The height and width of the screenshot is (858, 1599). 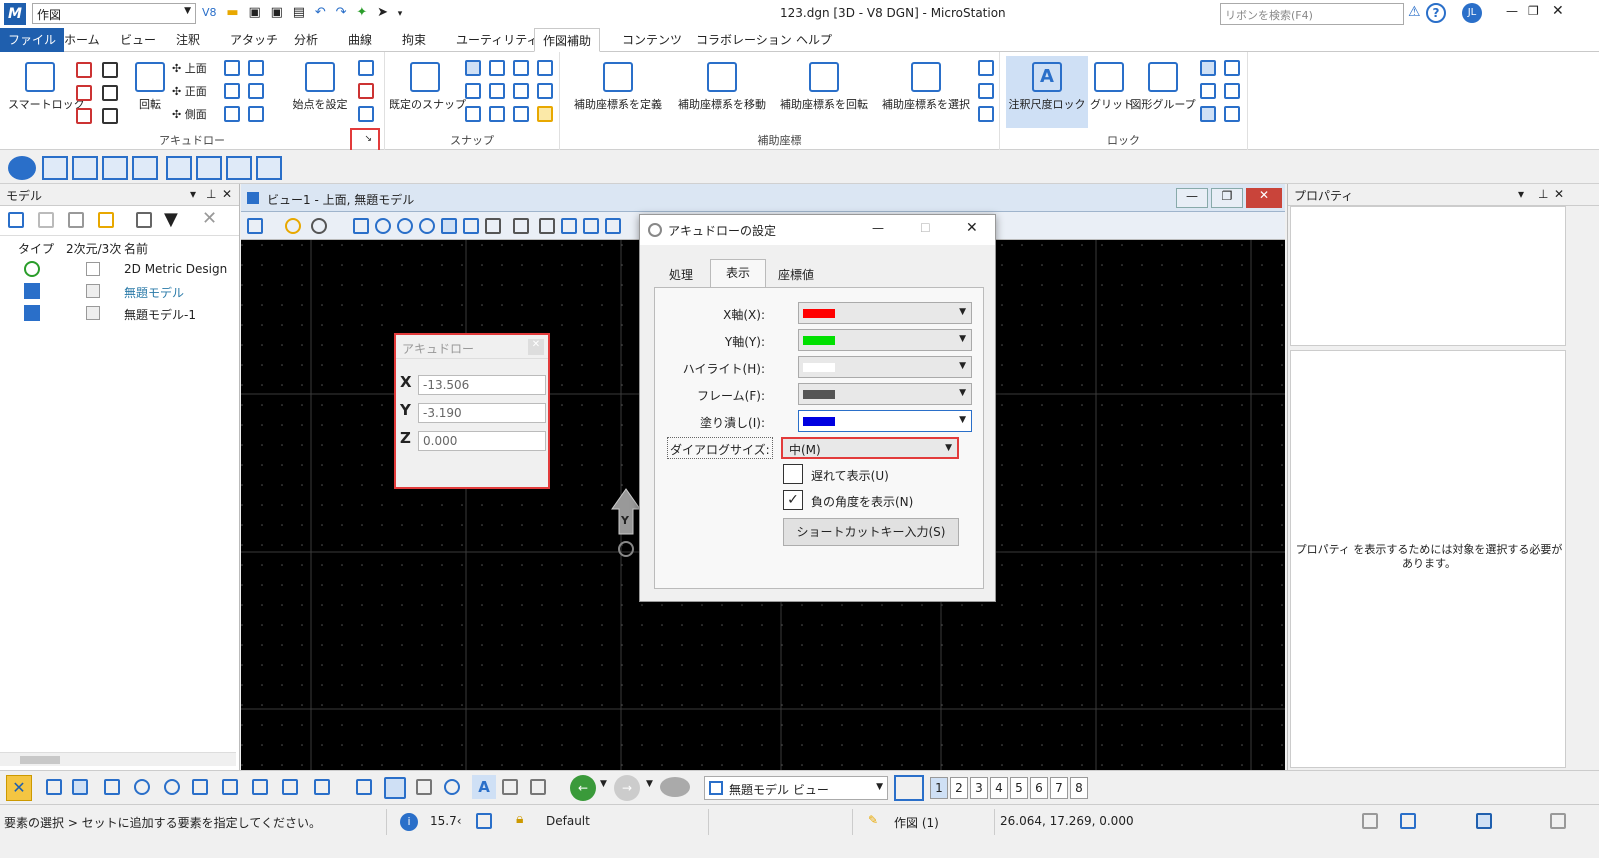 I want to click on new-model-icon, so click(x=16, y=220).